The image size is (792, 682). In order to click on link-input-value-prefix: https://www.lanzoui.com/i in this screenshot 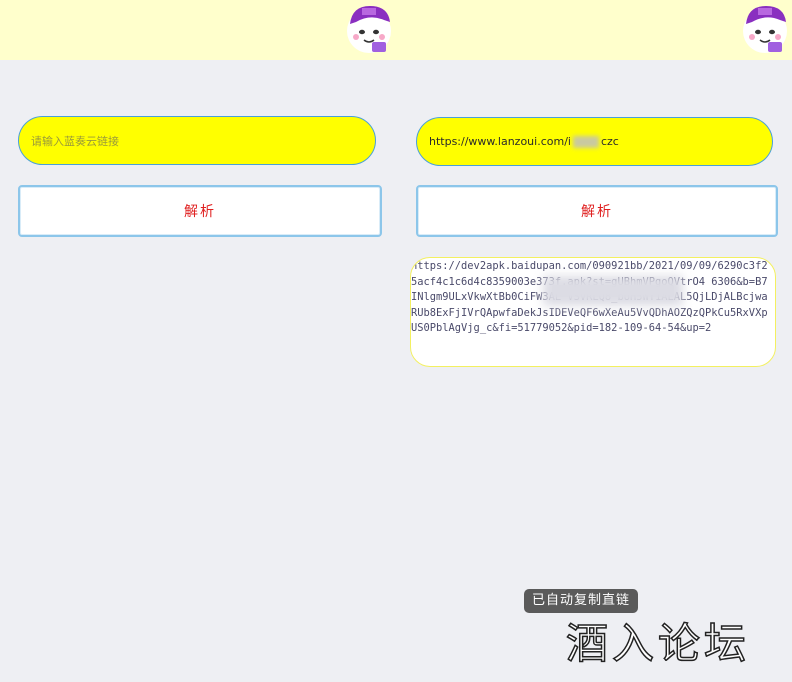, I will do `click(500, 141)`.